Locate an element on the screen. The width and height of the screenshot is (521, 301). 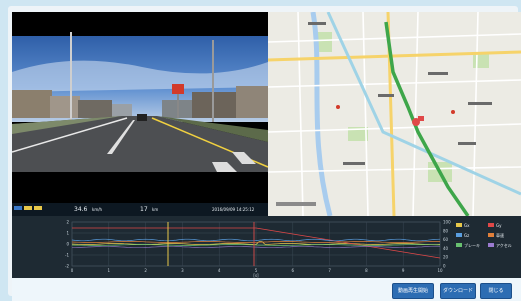
speed-unit: km/h is located at coordinates (97, 209).